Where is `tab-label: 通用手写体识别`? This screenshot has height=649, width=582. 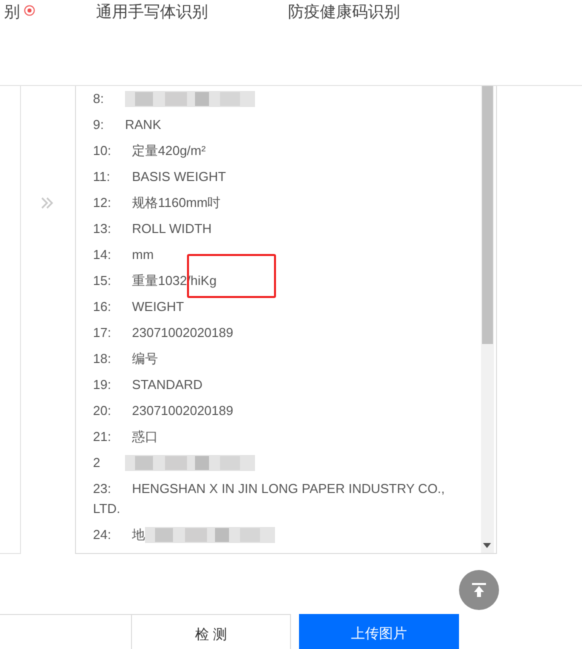 tab-label: 通用手写体识别 is located at coordinates (152, 12).